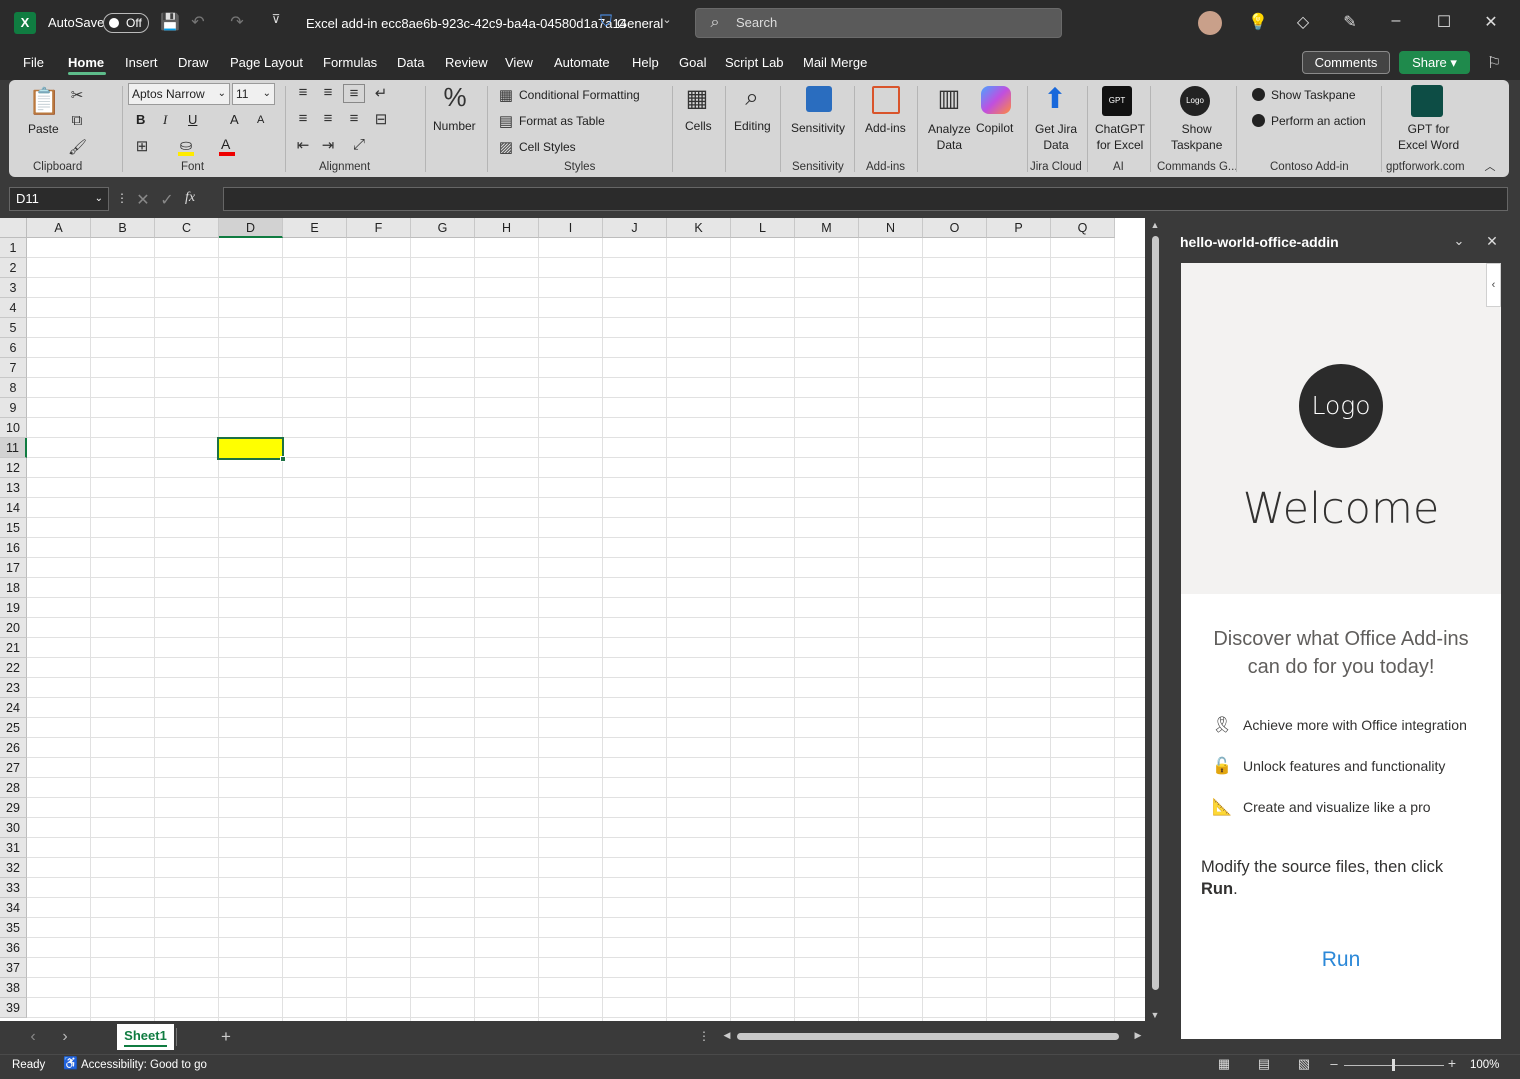  What do you see at coordinates (1493, 285) in the screenshot?
I see `collapse-navigation-icon: ‹` at bounding box center [1493, 285].